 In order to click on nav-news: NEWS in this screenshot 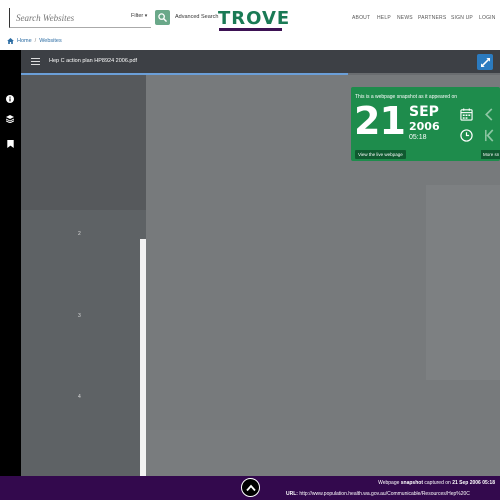, I will do `click(405, 18)`.